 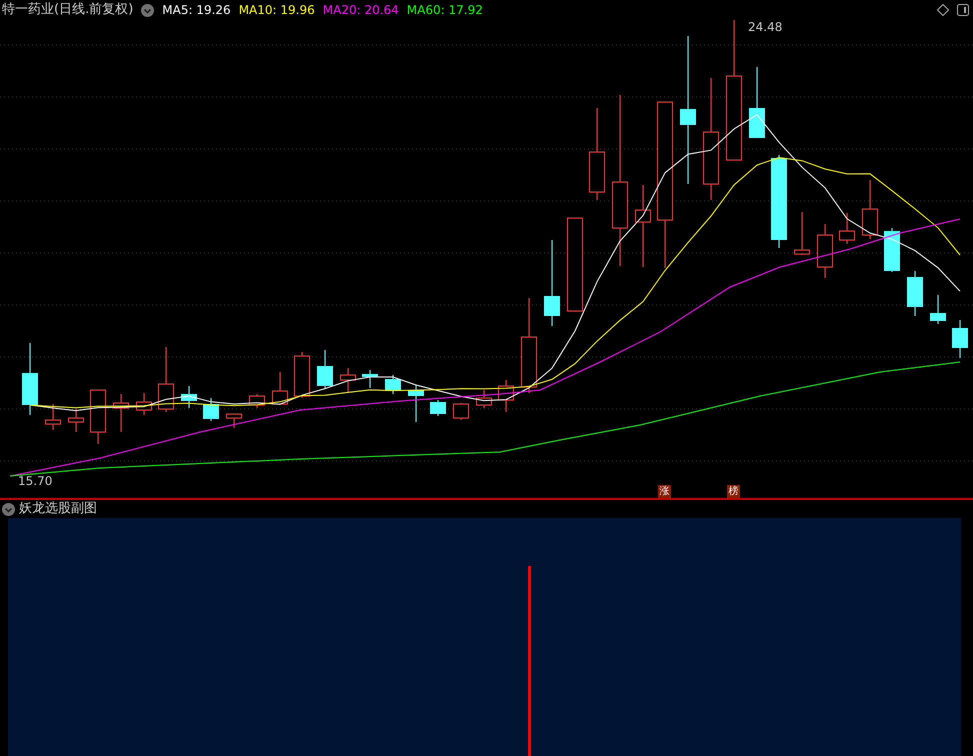 What do you see at coordinates (196, 10) in the screenshot?
I see `indicator-value: MA5: 19.26` at bounding box center [196, 10].